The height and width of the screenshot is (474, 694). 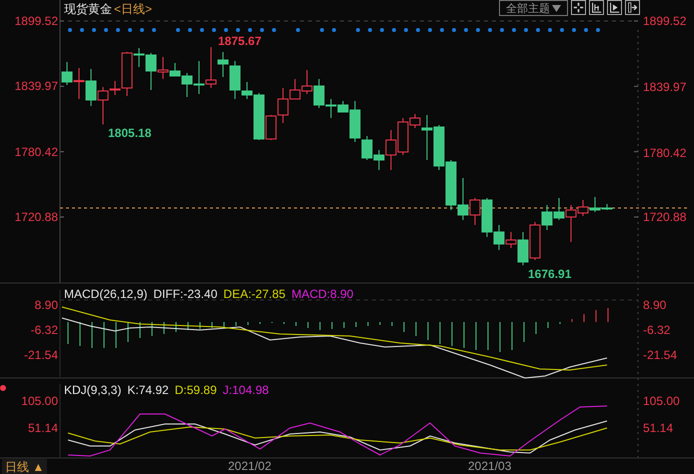 I want to click on dot-icon, so click(x=3, y=388).